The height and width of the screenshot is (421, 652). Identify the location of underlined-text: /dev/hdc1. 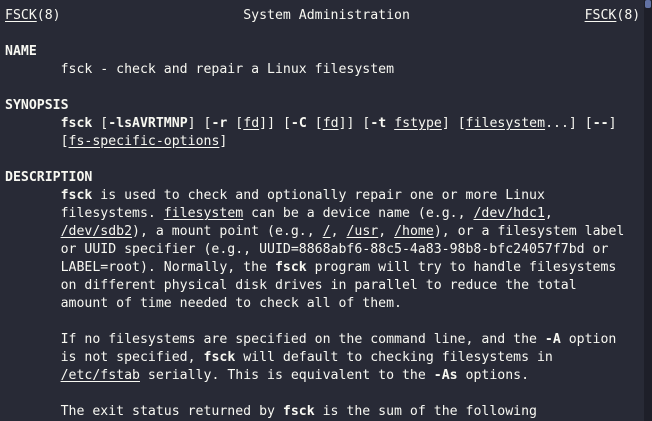
(509, 213).